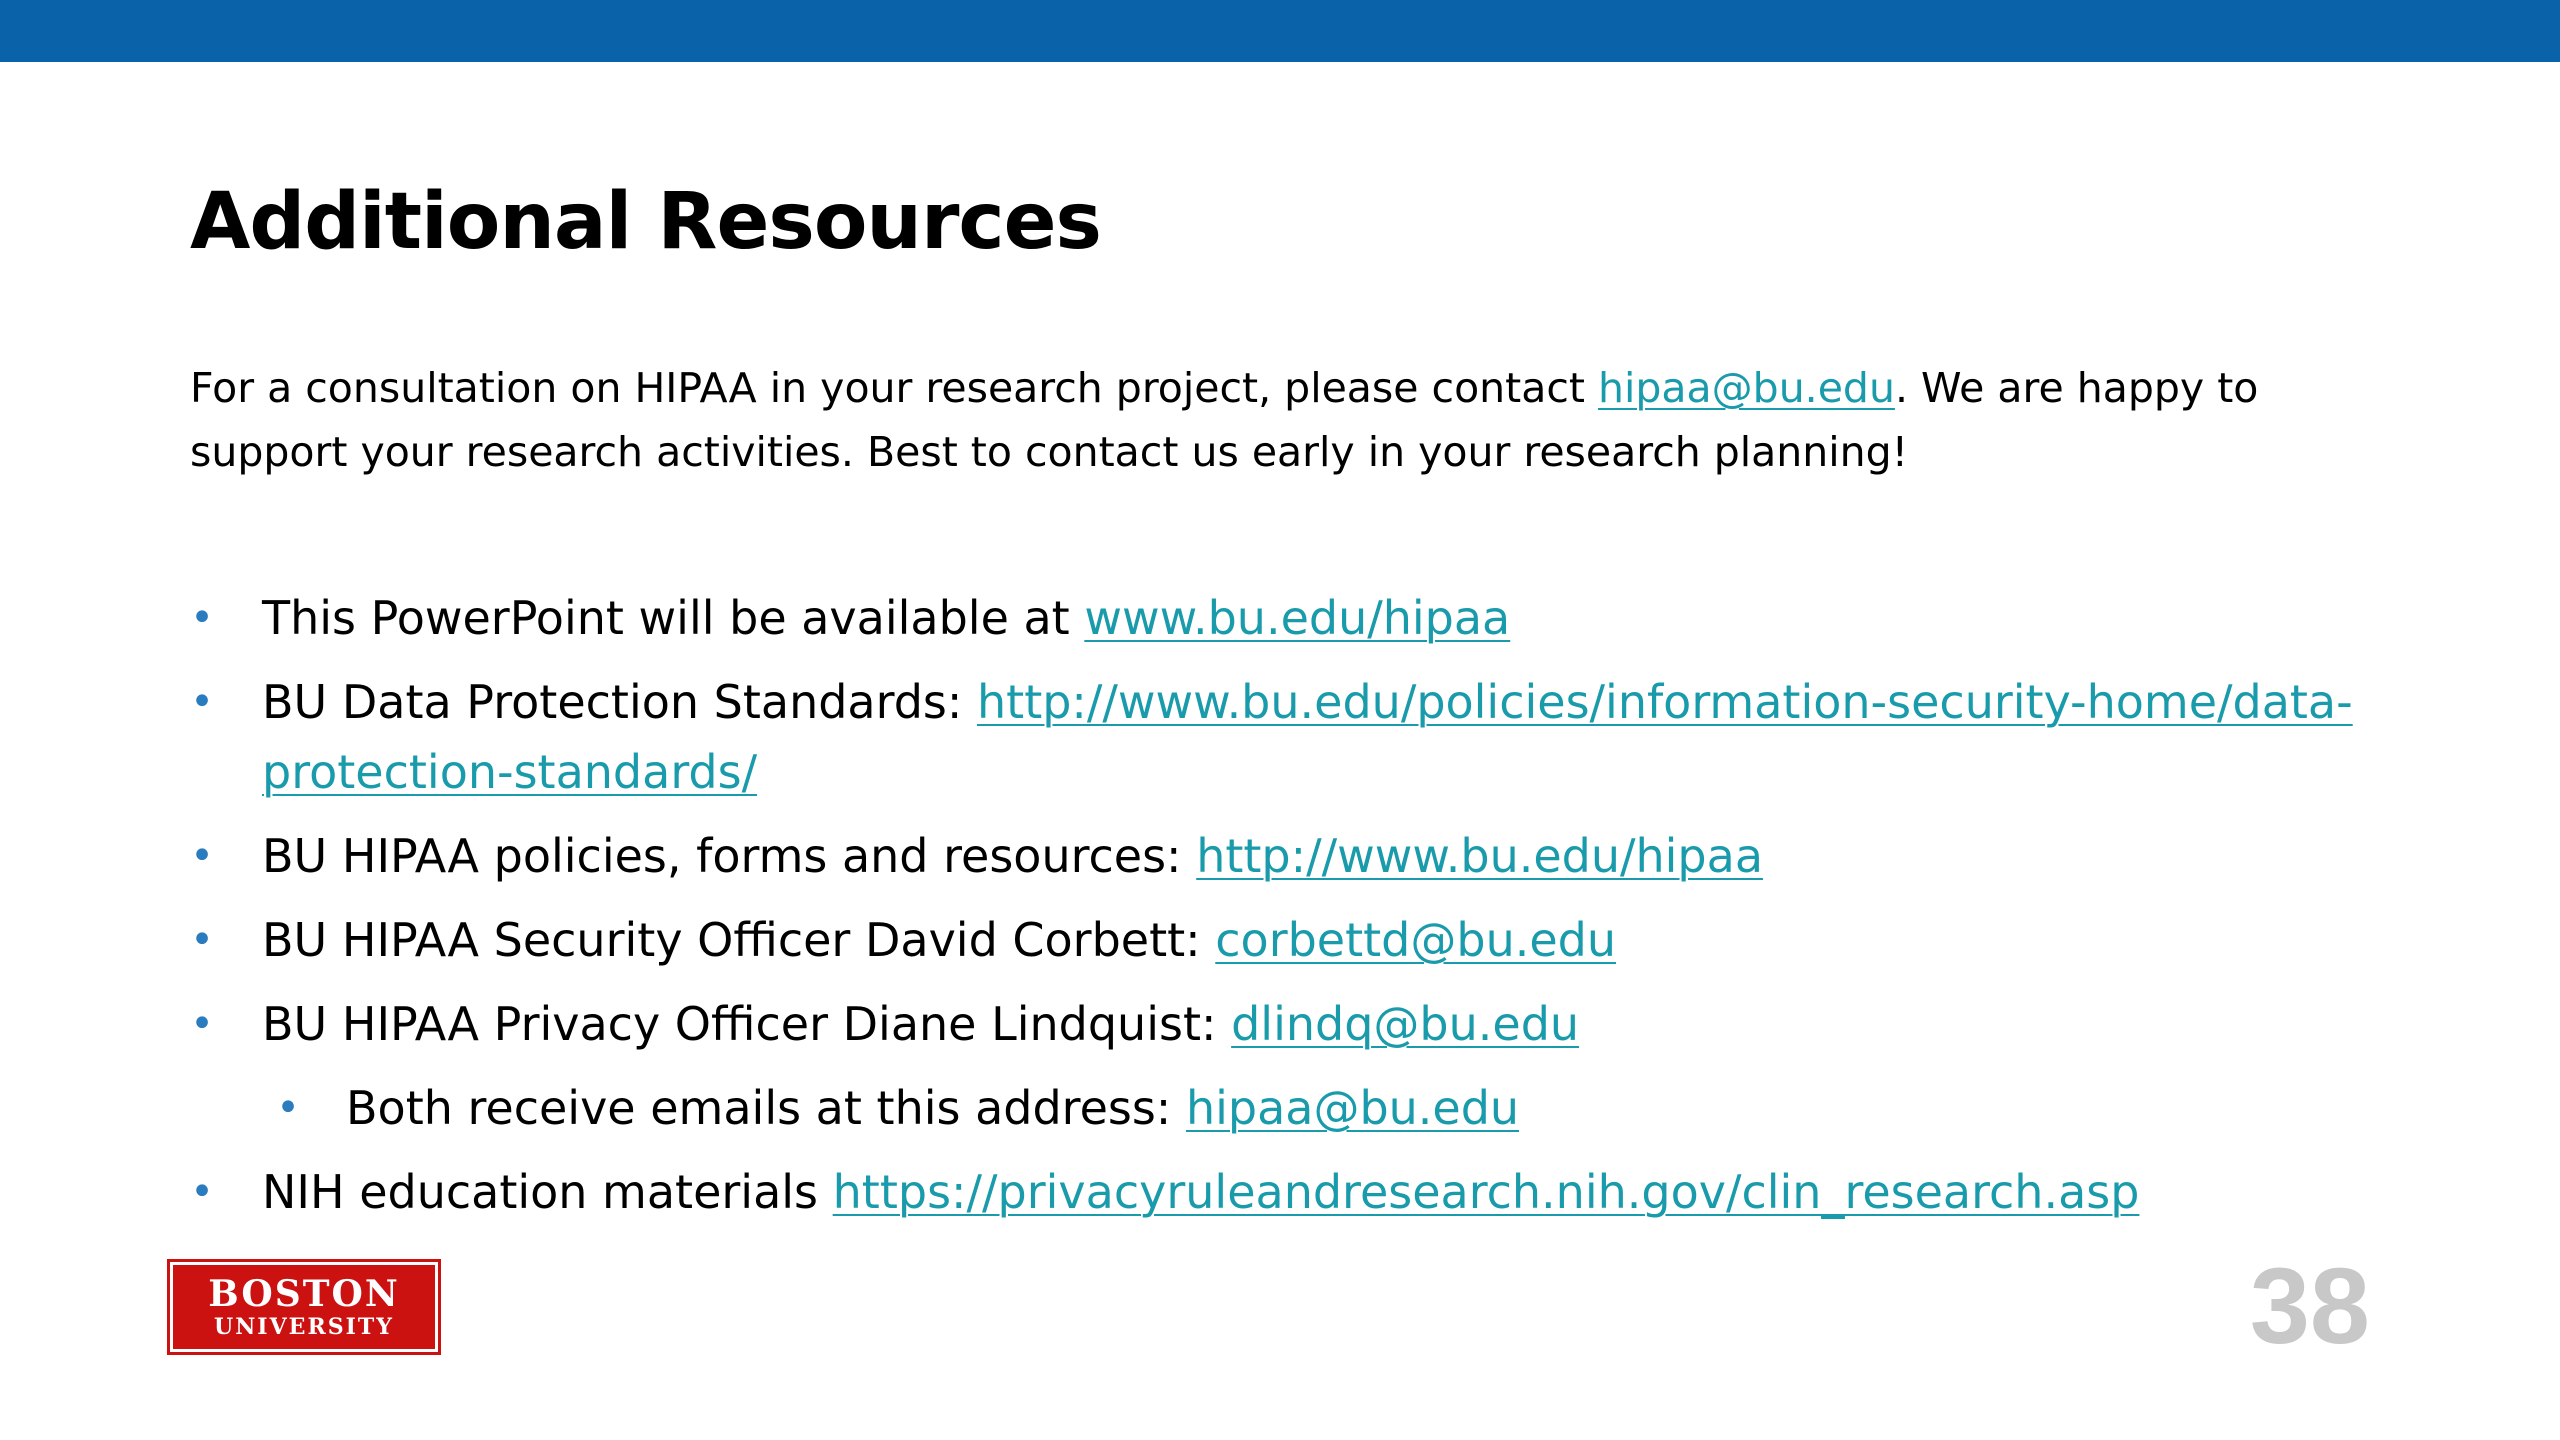 This screenshot has width=2560, height=1440. I want to click on boston-university-logo: BOSTON UNIVERSITY, so click(304, 1307).